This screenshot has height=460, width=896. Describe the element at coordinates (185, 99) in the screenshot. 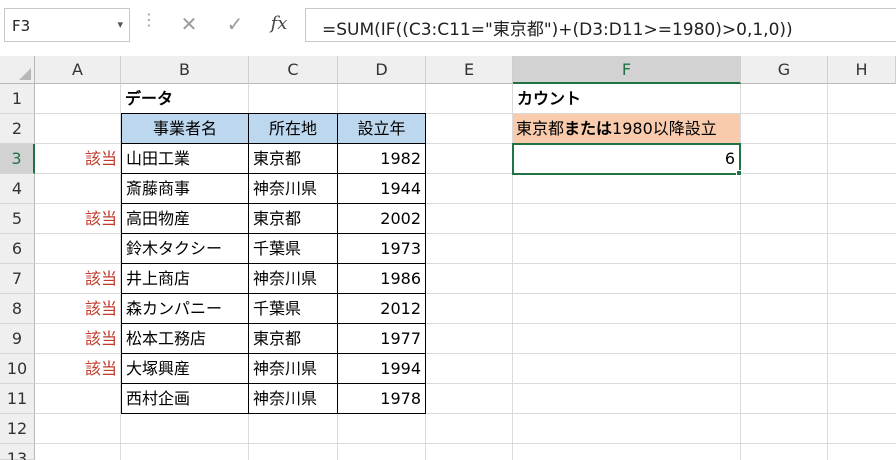

I see `cell-b1: データ` at that location.